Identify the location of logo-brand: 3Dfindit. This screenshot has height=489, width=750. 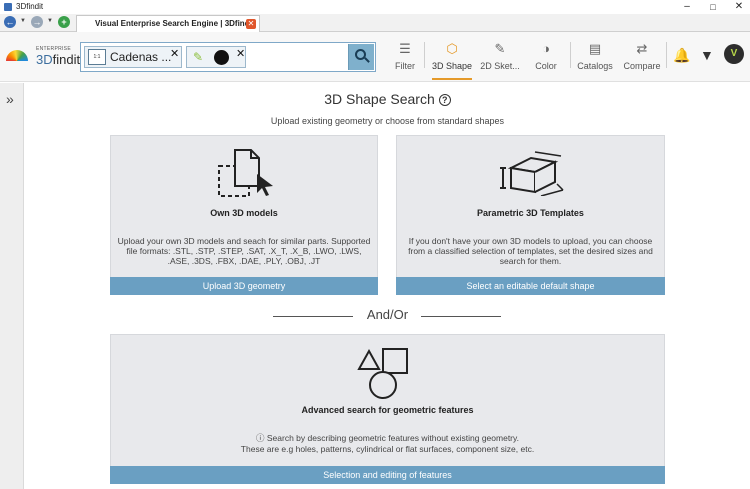
(58, 59).